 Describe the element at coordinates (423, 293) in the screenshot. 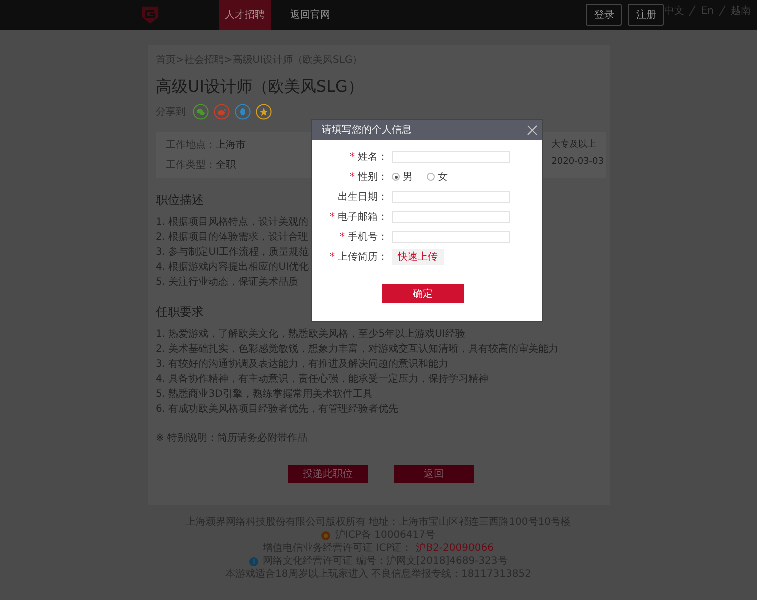

I see `confirm-button: 确定` at that location.